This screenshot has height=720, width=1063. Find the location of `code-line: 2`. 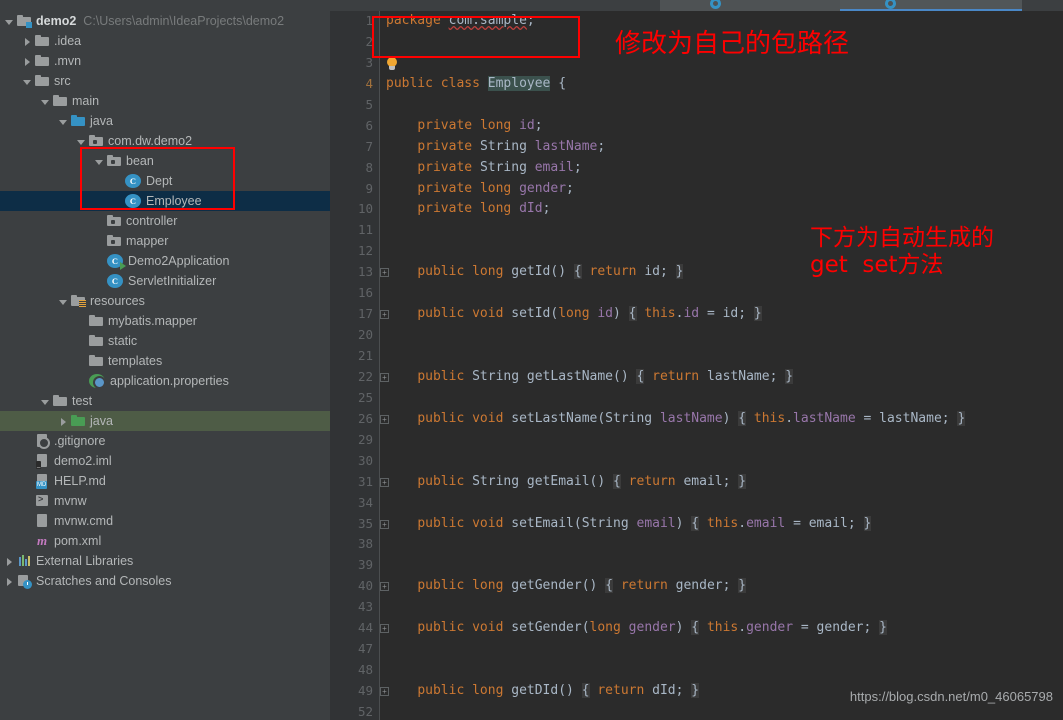

code-line: 2 is located at coordinates (696, 42).